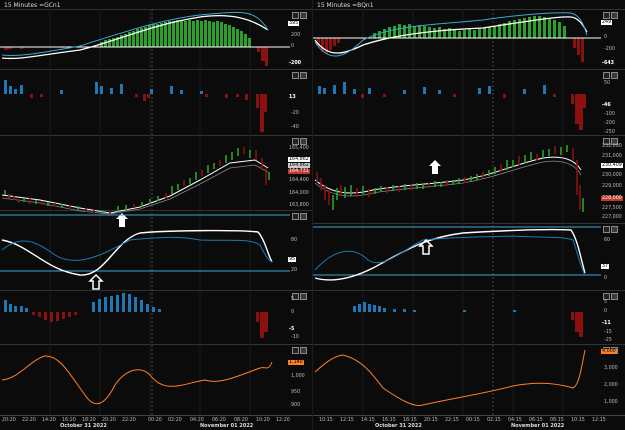 This screenshot has height=430, width=625. Describe the element at coordinates (612, 156) in the screenshot. I see `axis-tick: 231,000` at that location.